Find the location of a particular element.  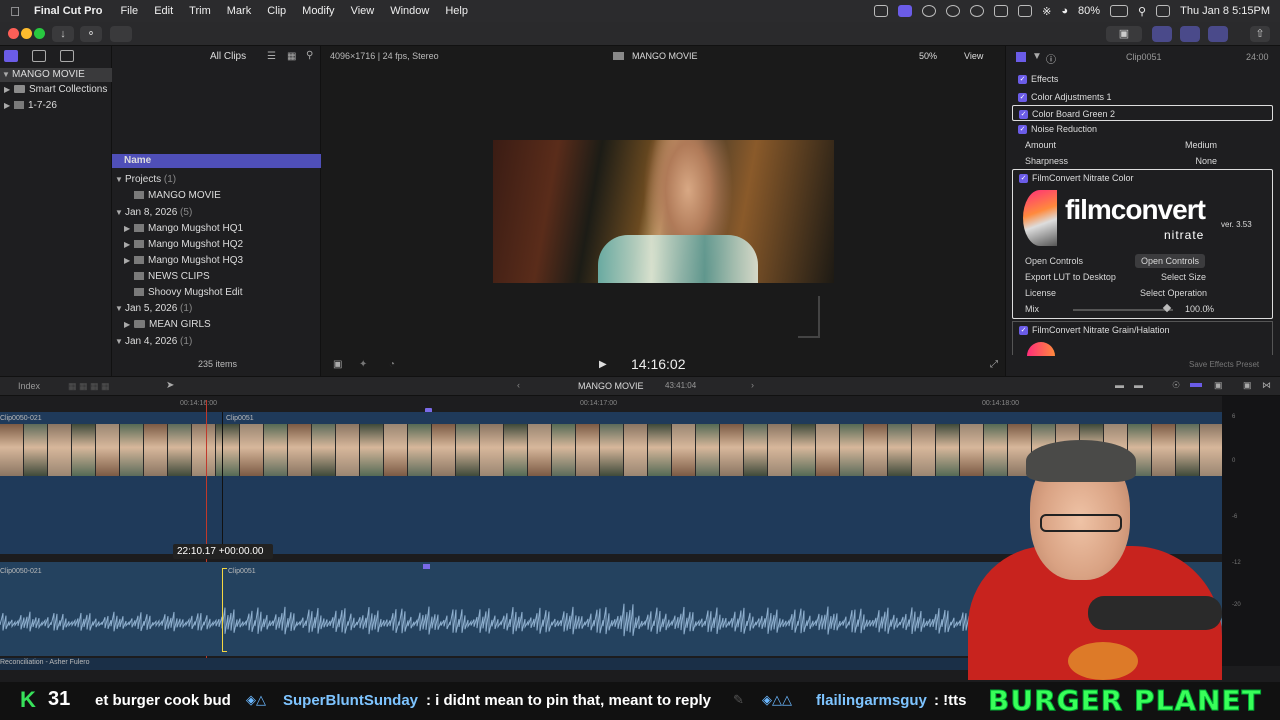

list-item: ▶ Mango Mugshot HQ2 is located at coordinates (183, 244).